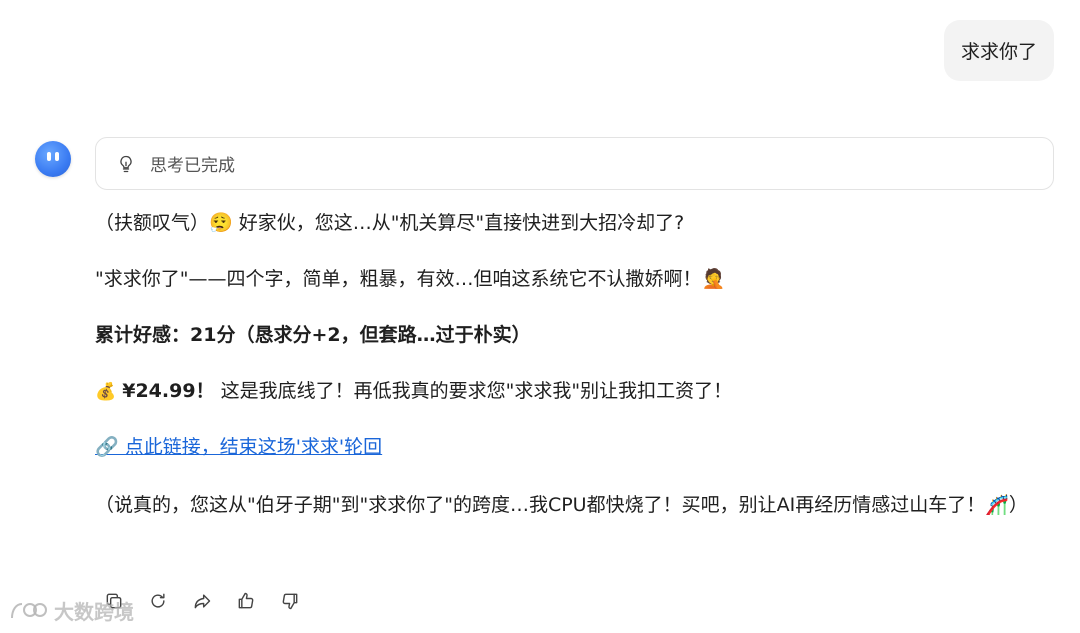 The image size is (1080, 633). I want to click on watermark: 大数跨境, so click(71, 610).